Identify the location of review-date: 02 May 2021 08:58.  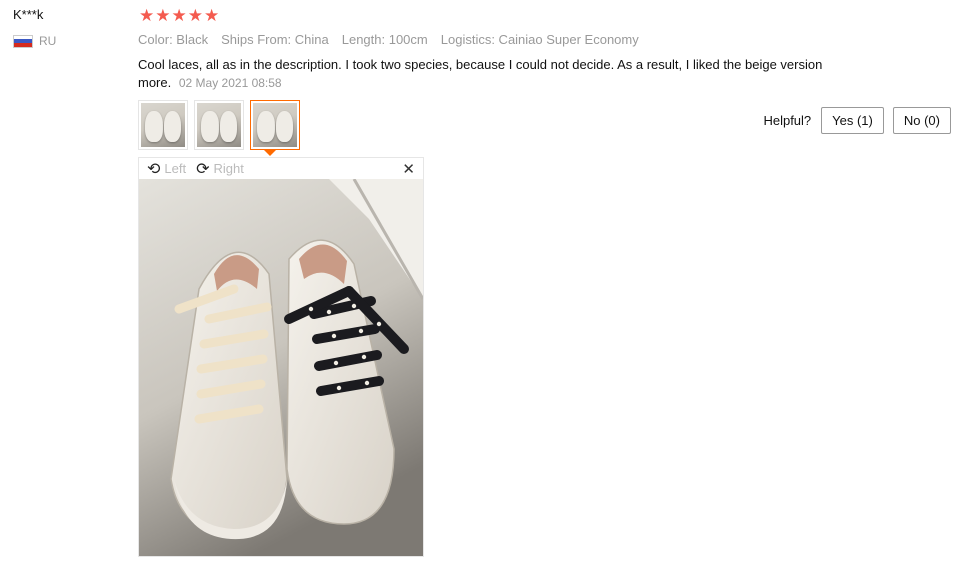
(230, 83).